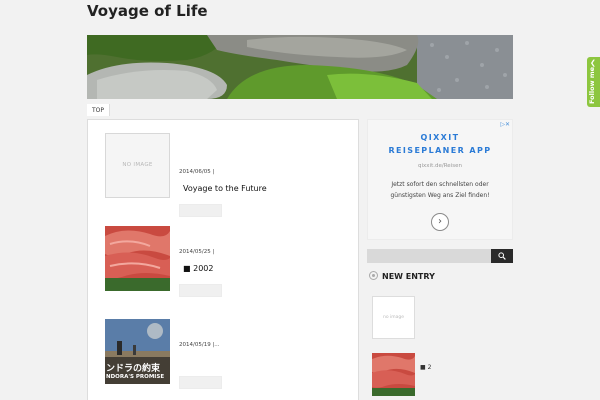 The width and height of the screenshot is (600, 400). I want to click on post-title: ■ 2002, so click(198, 268).